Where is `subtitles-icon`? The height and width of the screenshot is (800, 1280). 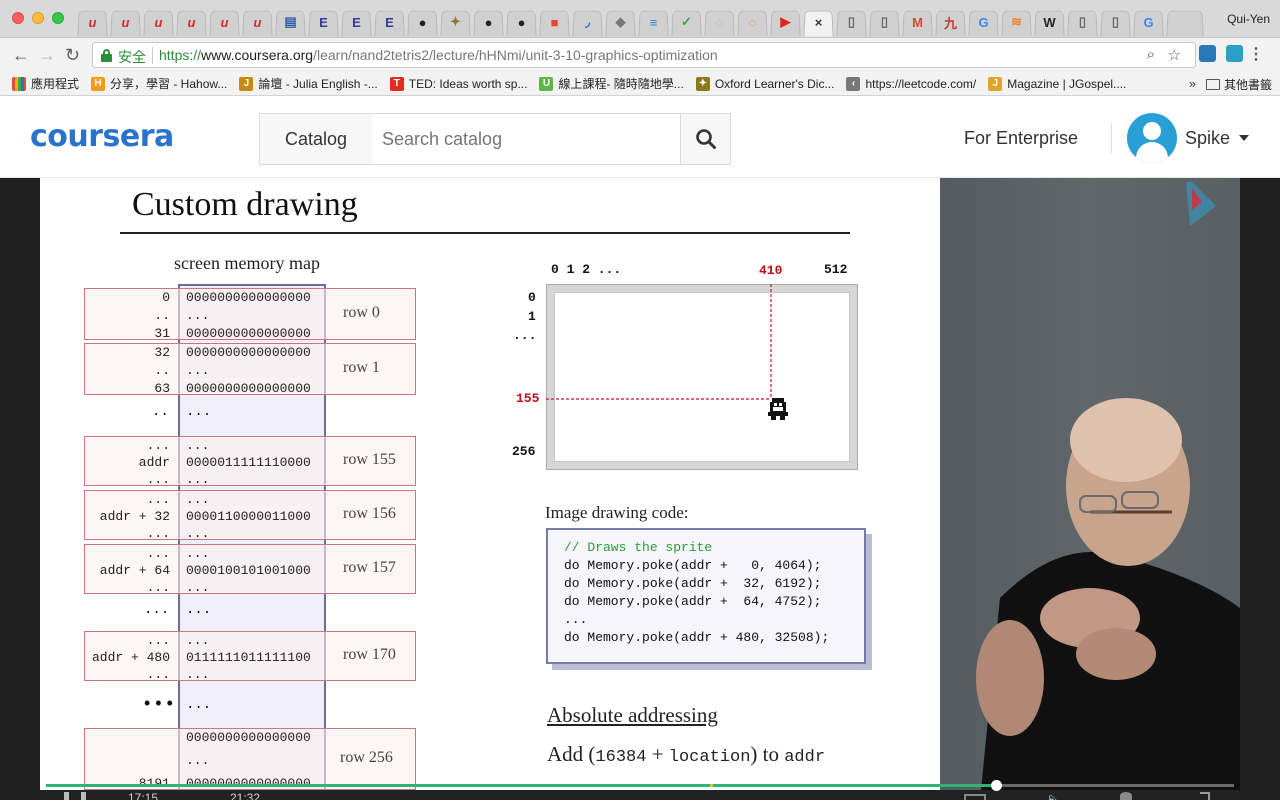 subtitles-icon is located at coordinates (975, 797).